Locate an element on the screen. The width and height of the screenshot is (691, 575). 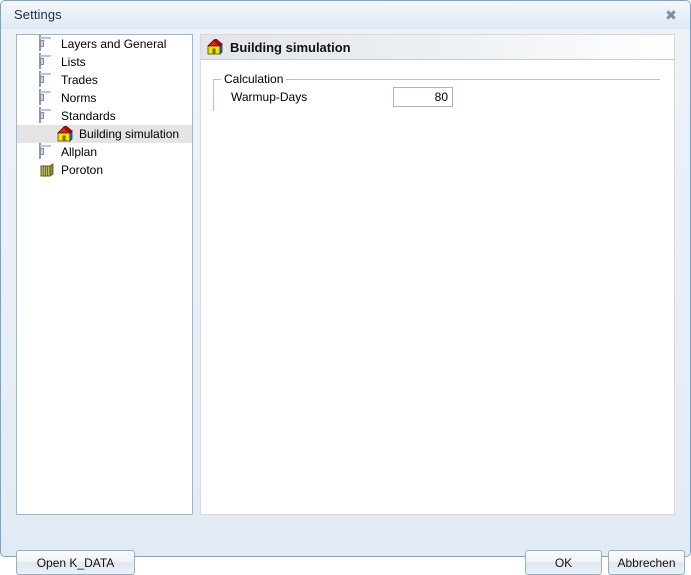
tree-item-label: Standards is located at coordinates (88, 116).